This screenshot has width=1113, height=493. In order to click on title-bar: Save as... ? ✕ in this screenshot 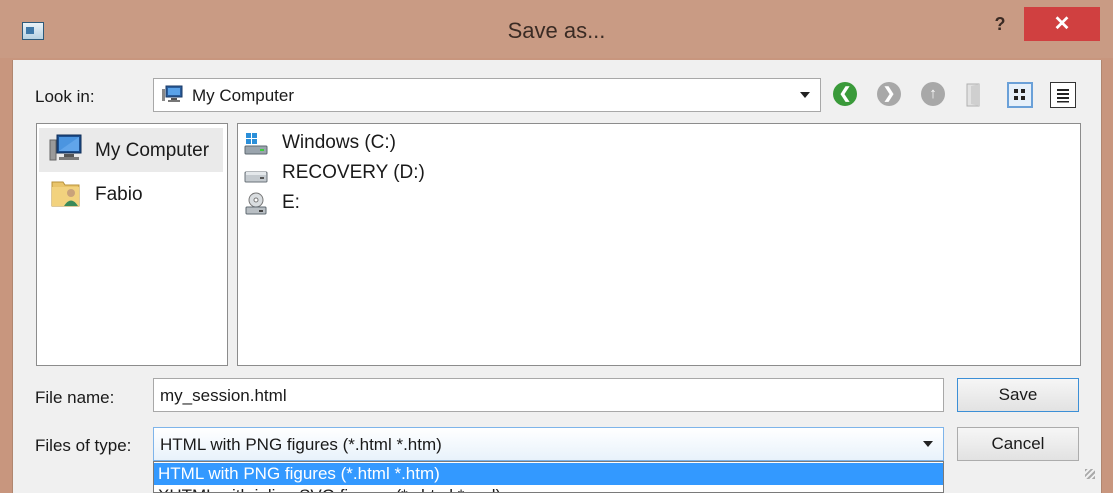, I will do `click(556, 29)`.